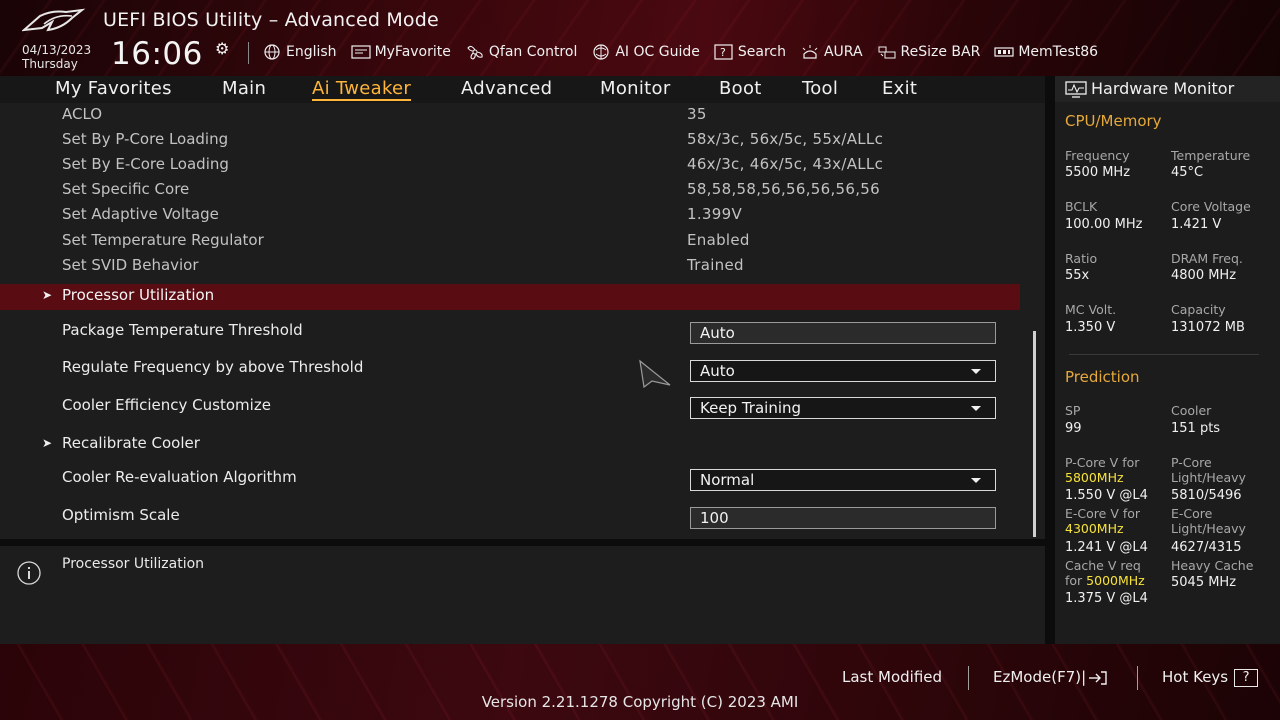  Describe the element at coordinates (522, 595) in the screenshot. I see `help-panel: Processor Utilization` at that location.